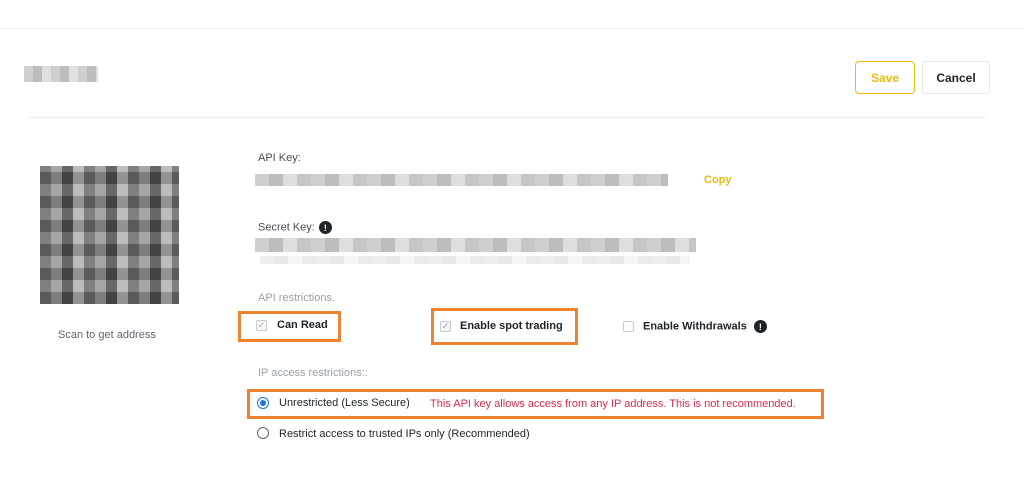  I want to click on api-key-value-redacted, so click(461, 180).